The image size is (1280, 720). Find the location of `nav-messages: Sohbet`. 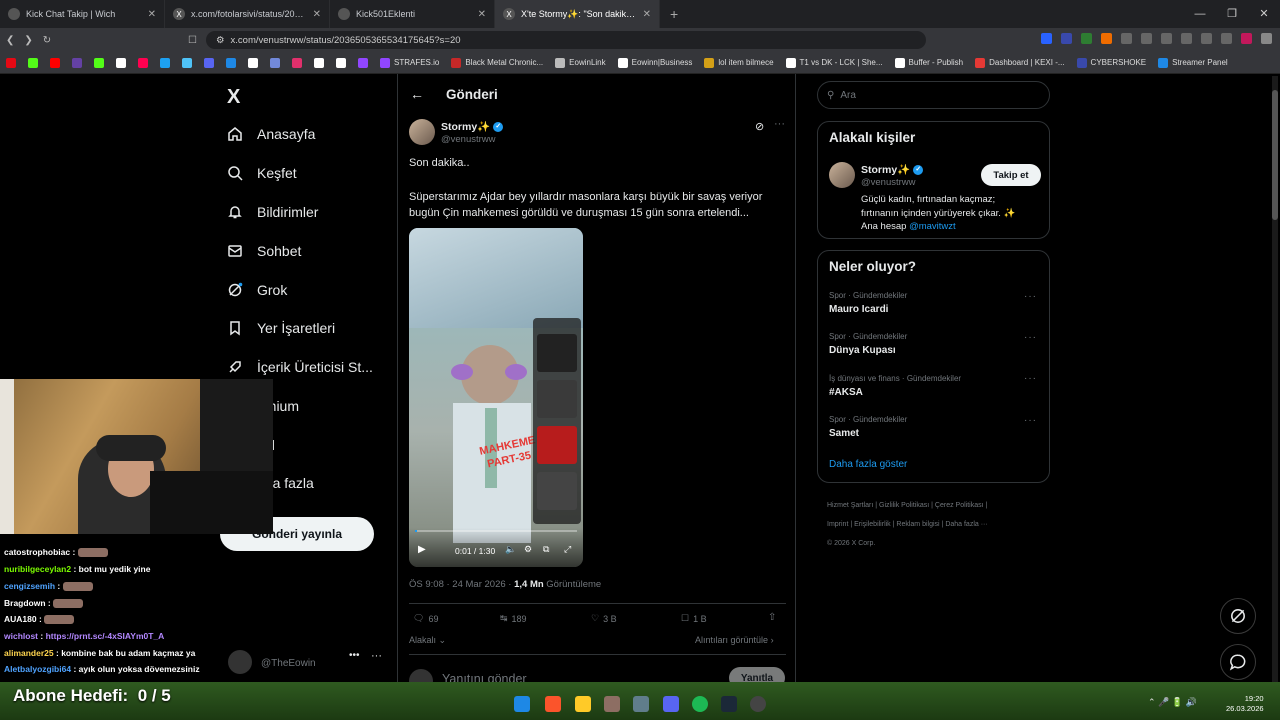

nav-messages: Sohbet is located at coordinates (264, 251).